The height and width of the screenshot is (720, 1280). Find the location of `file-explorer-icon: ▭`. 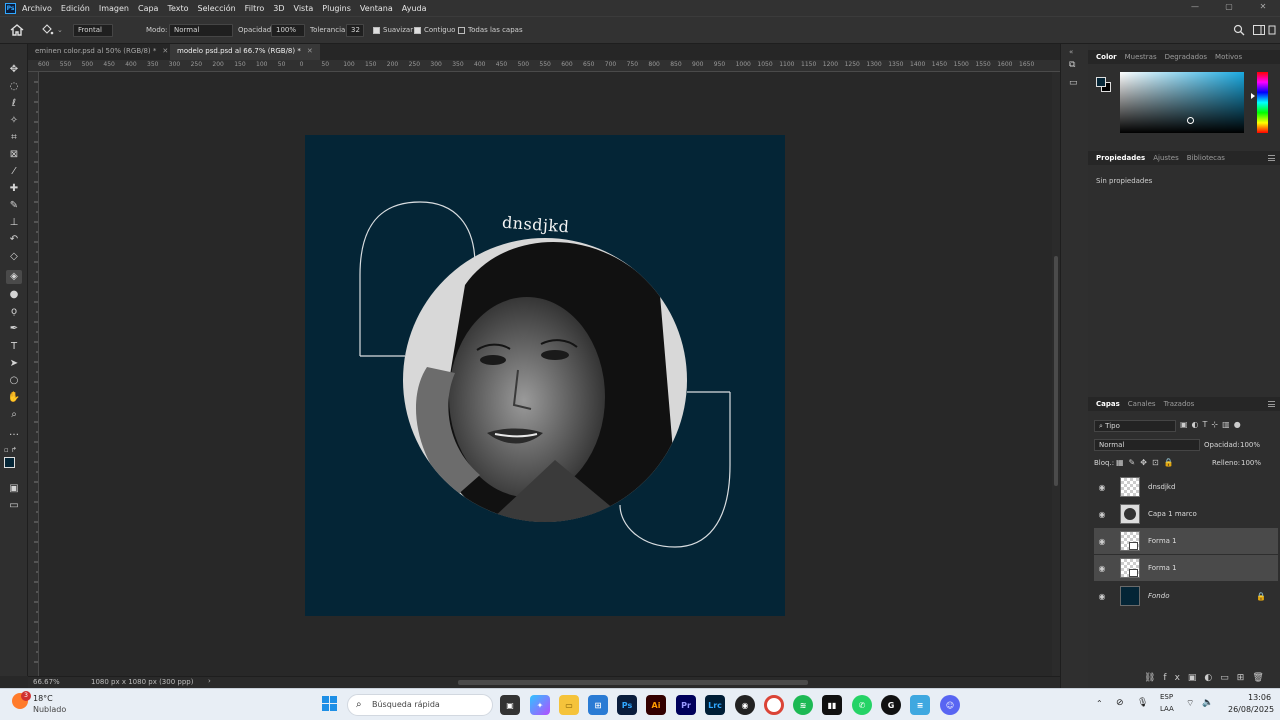

file-explorer-icon: ▭ is located at coordinates (569, 705).